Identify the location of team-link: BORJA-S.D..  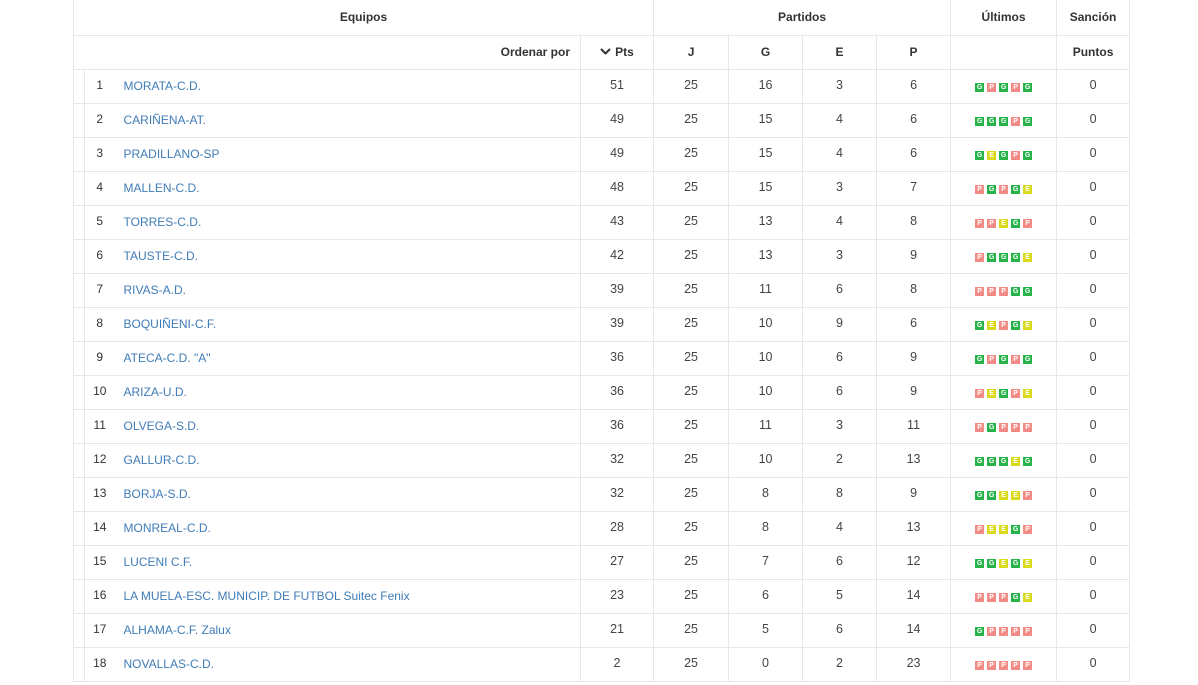
(157, 494).